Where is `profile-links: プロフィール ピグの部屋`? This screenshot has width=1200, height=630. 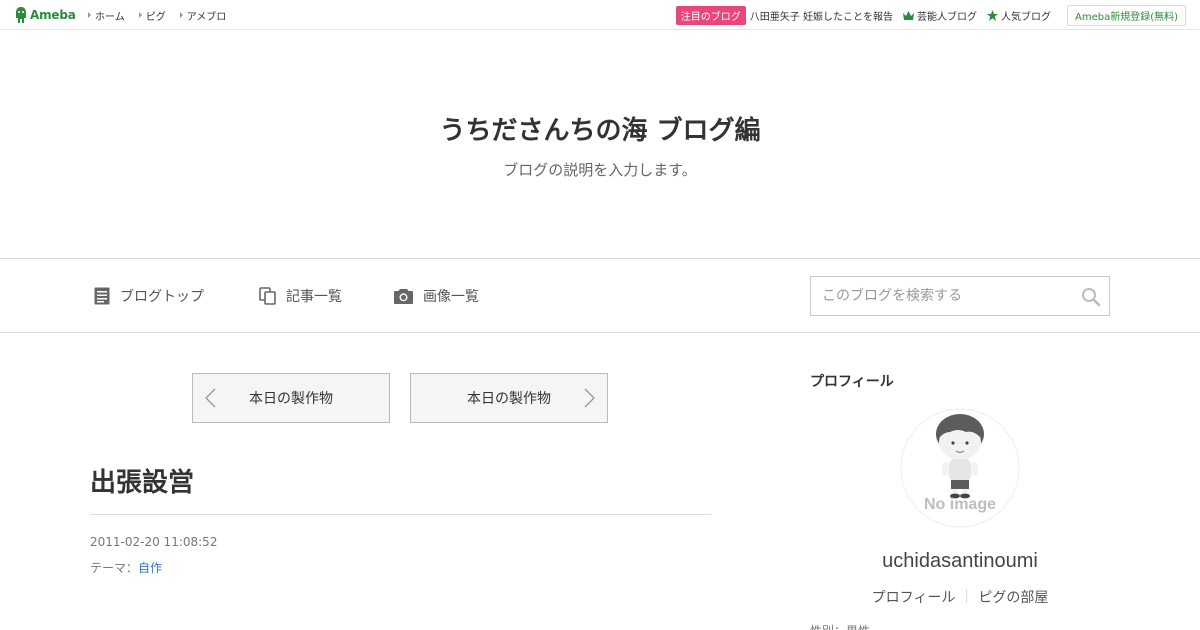 profile-links: プロフィール ピグの部屋 is located at coordinates (960, 597).